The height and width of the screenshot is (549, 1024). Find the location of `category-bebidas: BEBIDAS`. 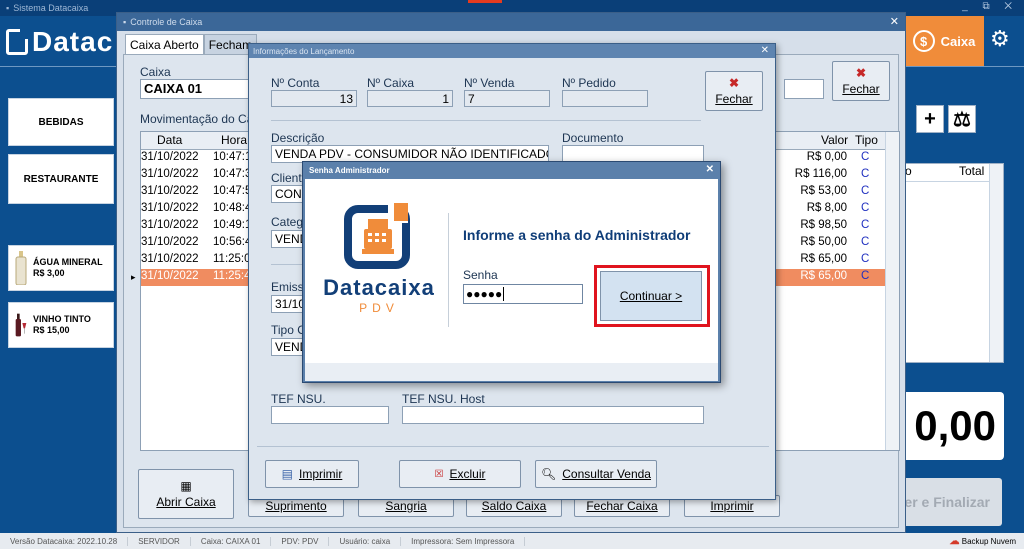

category-bebidas: BEBIDAS is located at coordinates (61, 122).